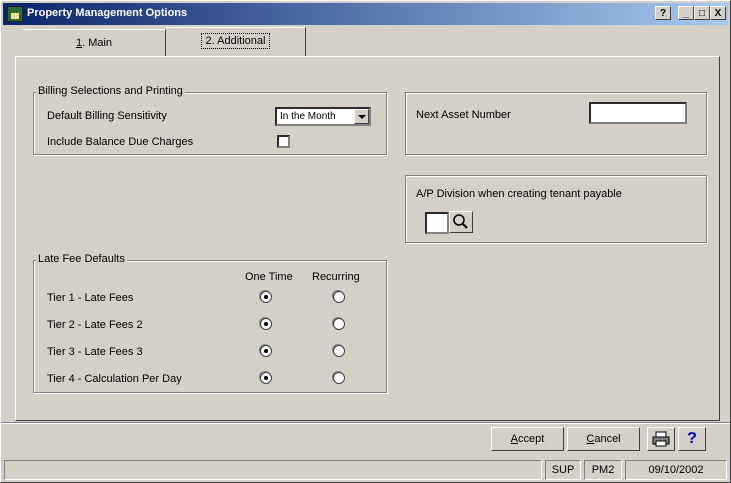 The image size is (731, 483). Describe the element at coordinates (365, 14) in the screenshot. I see `title-bar: Property Management Options ? _ □ X` at that location.